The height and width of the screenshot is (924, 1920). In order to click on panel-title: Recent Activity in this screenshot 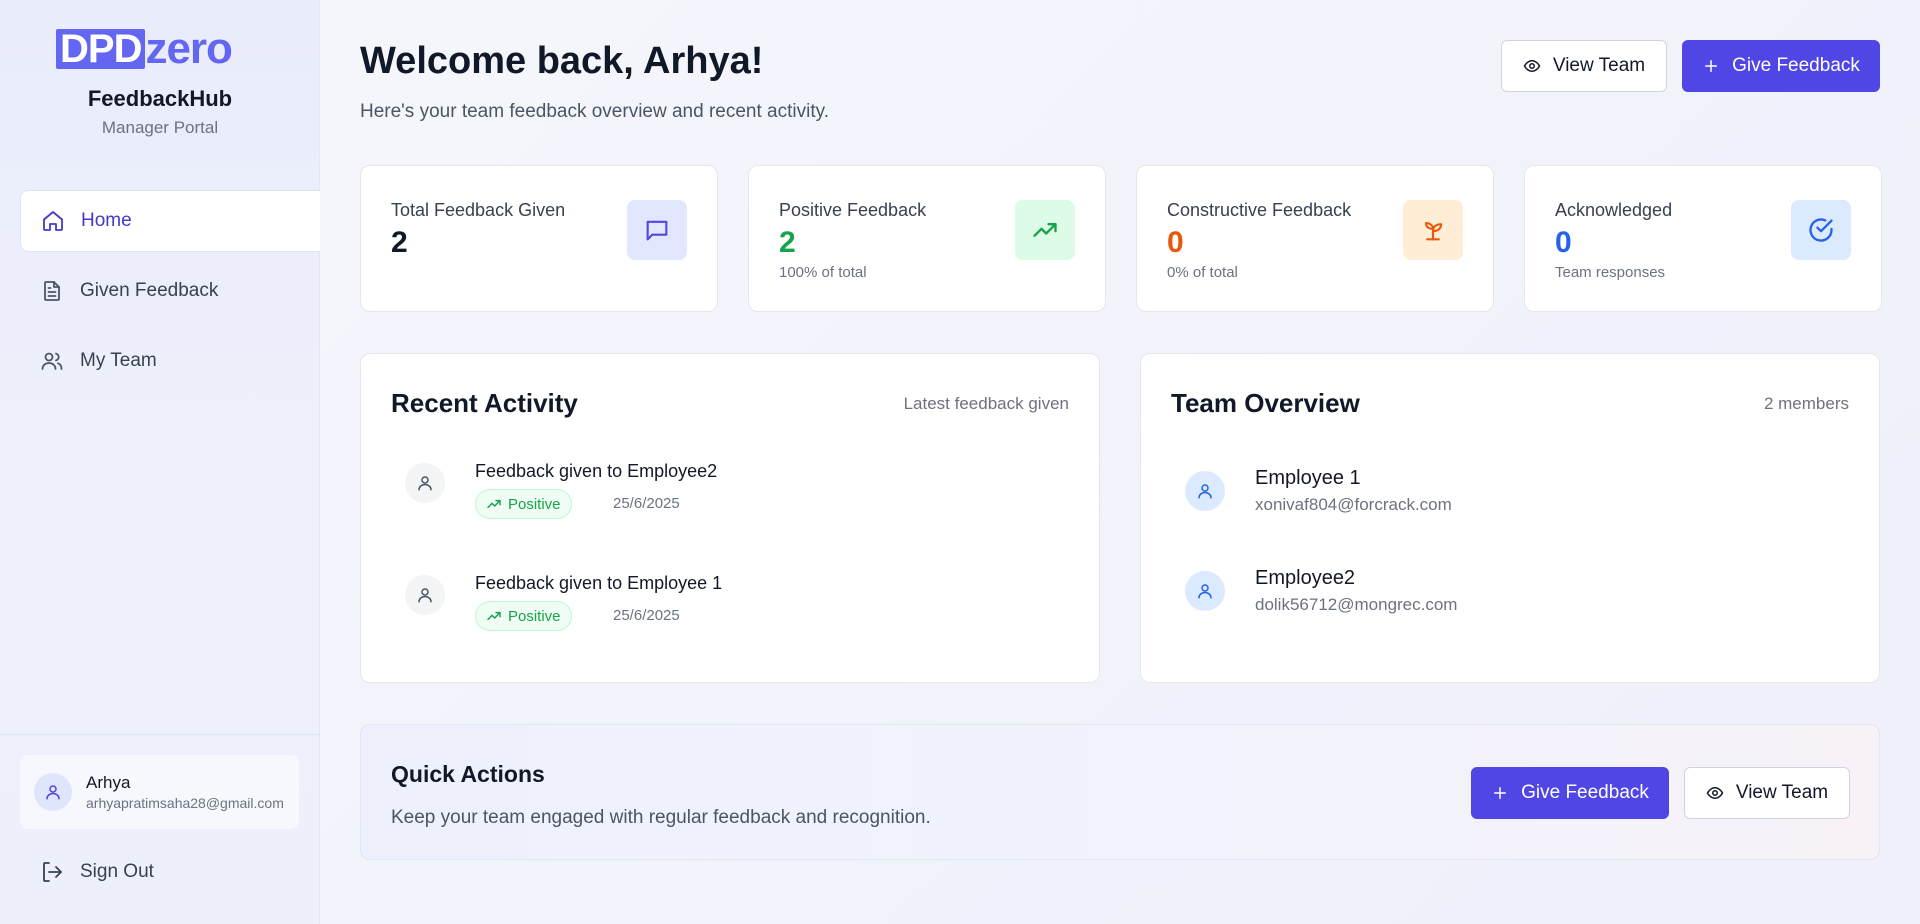, I will do `click(484, 403)`.